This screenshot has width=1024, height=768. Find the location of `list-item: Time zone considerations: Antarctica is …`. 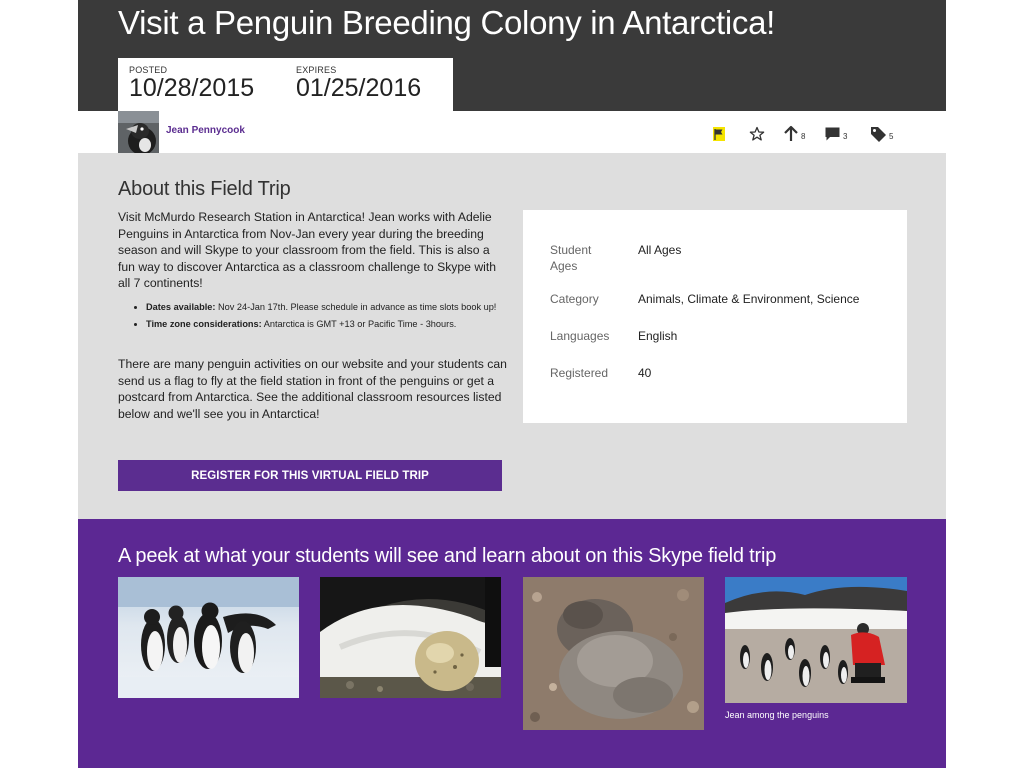

list-item: Time zone considerations: Antarctica is … is located at coordinates (336, 324).